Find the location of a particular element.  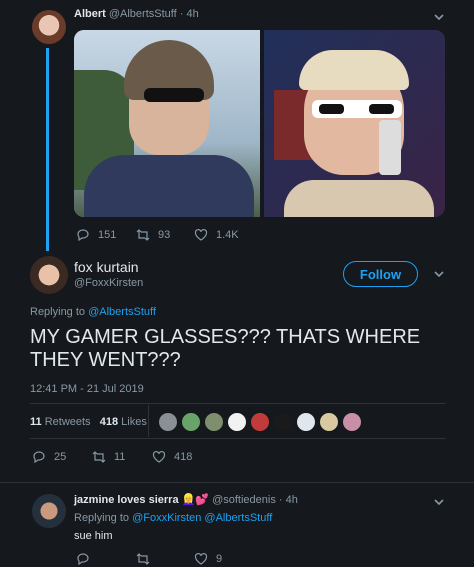

reply-action is located at coordinates (83, 559).